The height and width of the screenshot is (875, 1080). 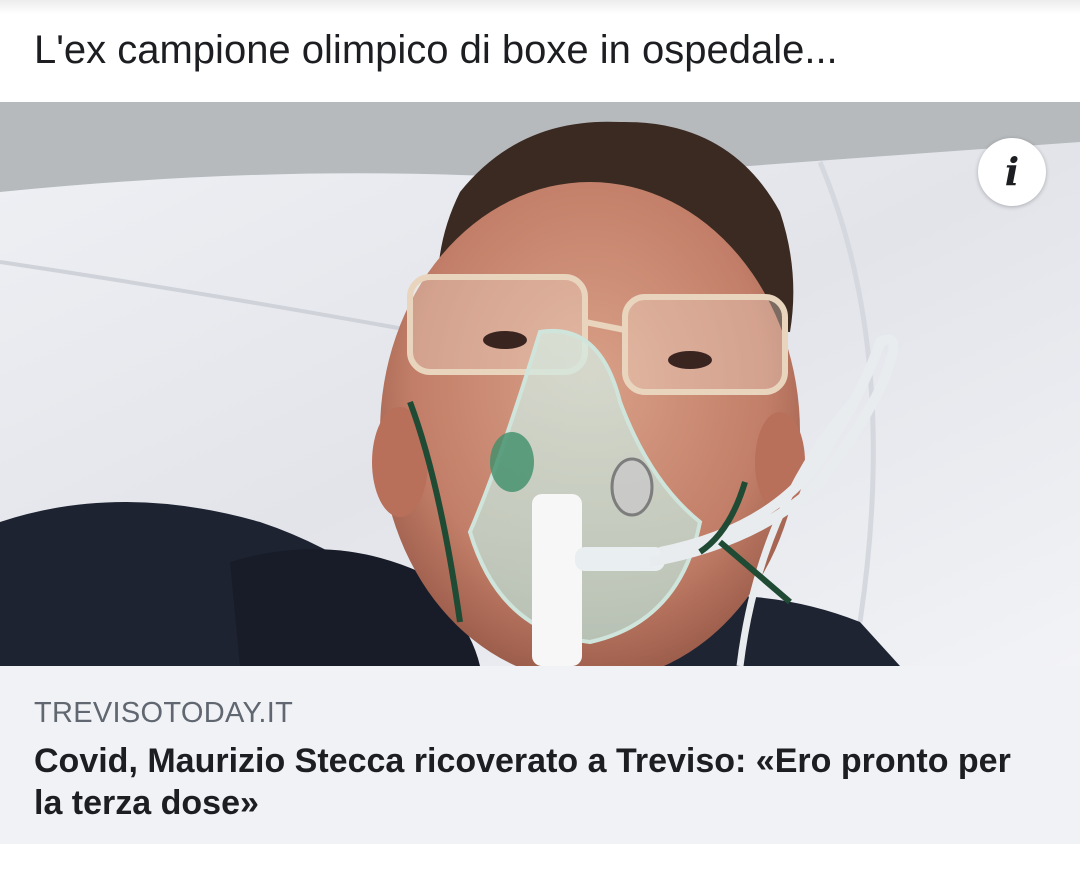 What do you see at coordinates (164, 713) in the screenshot?
I see `link-domain: TREVISOTODAY.IT` at bounding box center [164, 713].